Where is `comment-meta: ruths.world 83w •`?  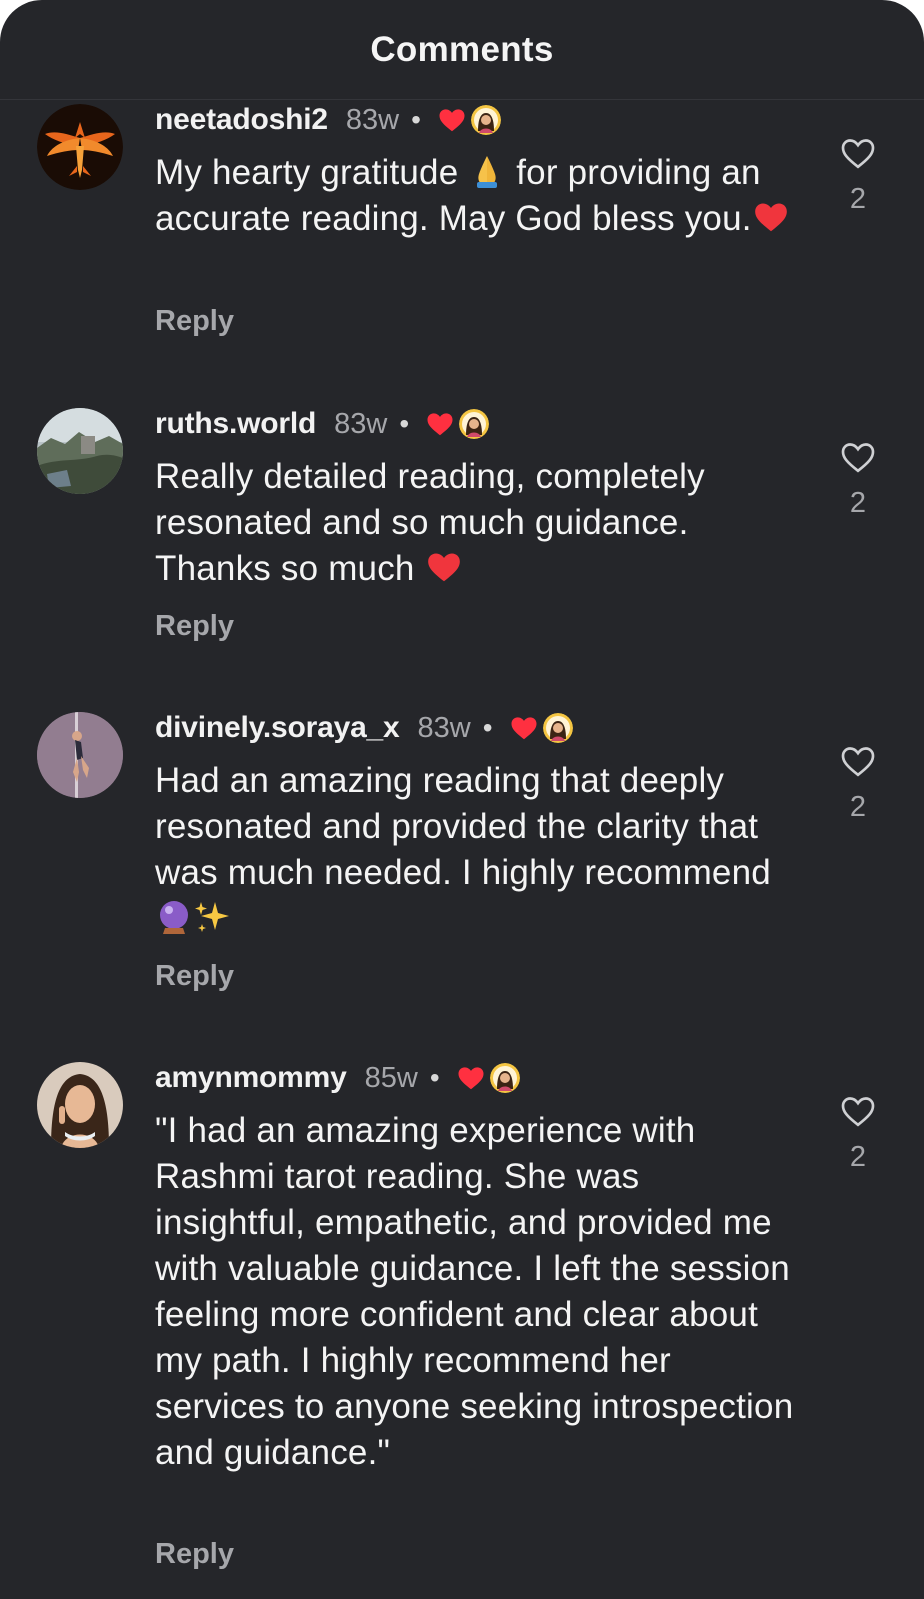 comment-meta: ruths.world 83w • is located at coordinates (322, 424).